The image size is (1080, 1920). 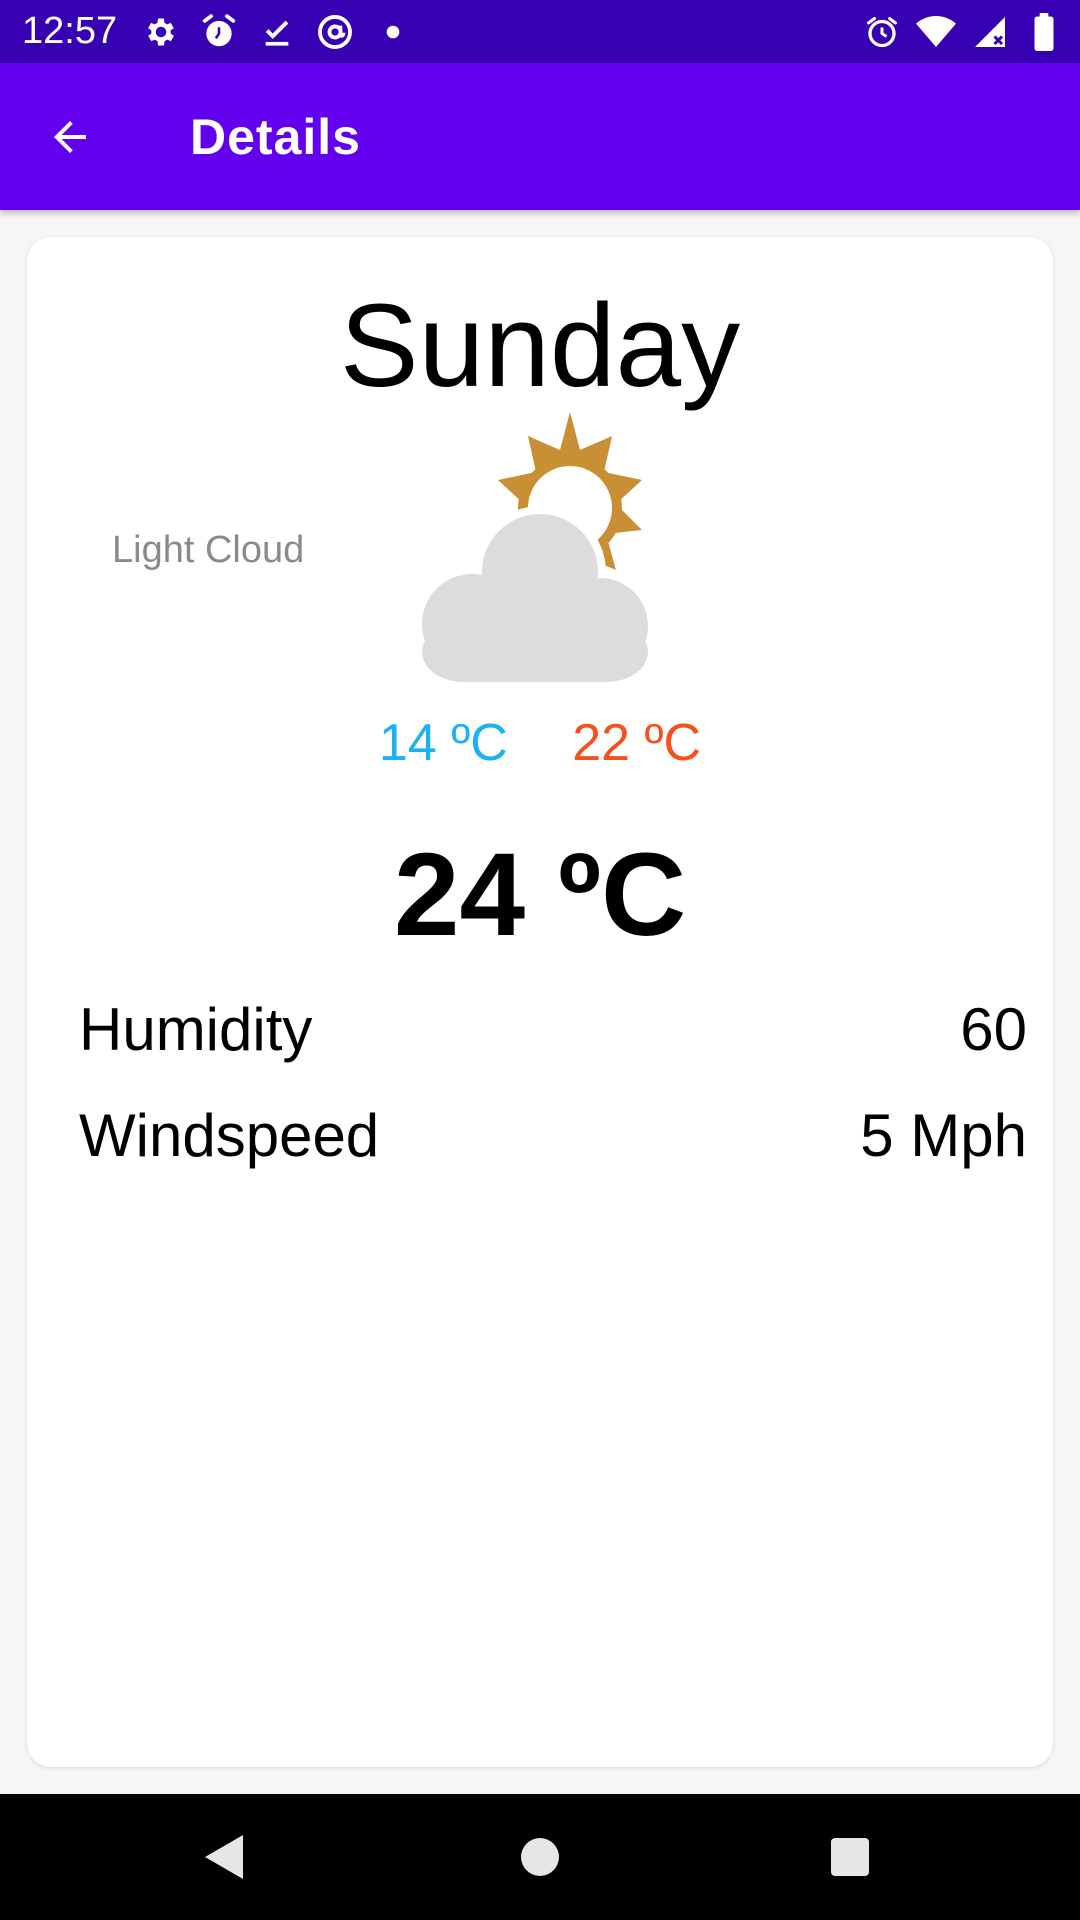 I want to click on signal-icon, so click(x=990, y=32).